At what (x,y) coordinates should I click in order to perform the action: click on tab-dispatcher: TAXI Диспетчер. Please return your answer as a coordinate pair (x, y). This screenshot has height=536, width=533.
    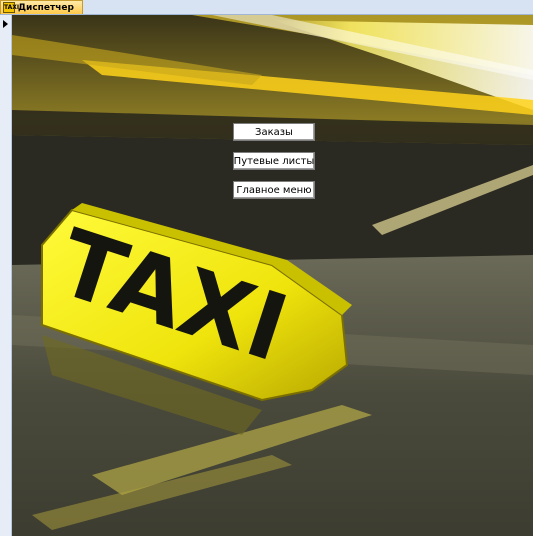
    Looking at the image, I should click on (41, 7).